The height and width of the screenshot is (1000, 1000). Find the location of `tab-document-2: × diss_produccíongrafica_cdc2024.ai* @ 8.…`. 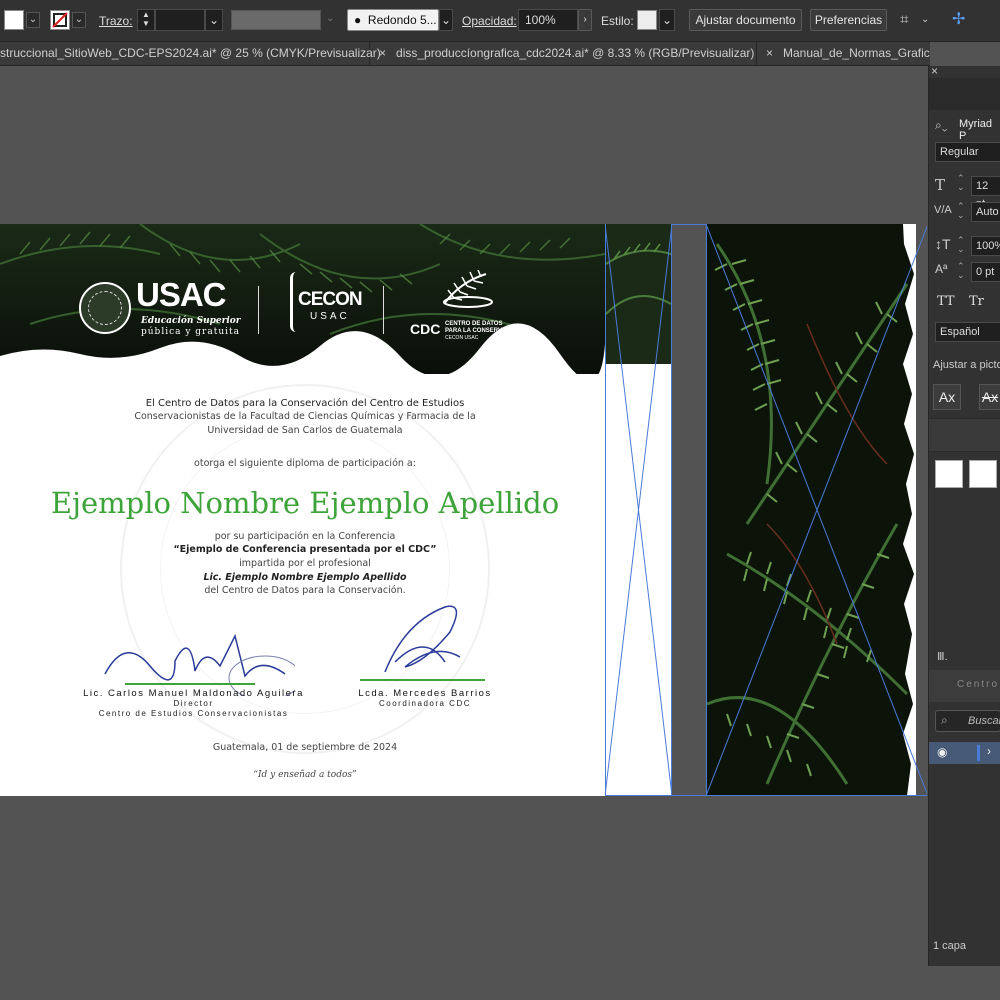

tab-document-2: × diss_produccíongrafica_cdc2024.ai* @ 8.… is located at coordinates (564, 53).